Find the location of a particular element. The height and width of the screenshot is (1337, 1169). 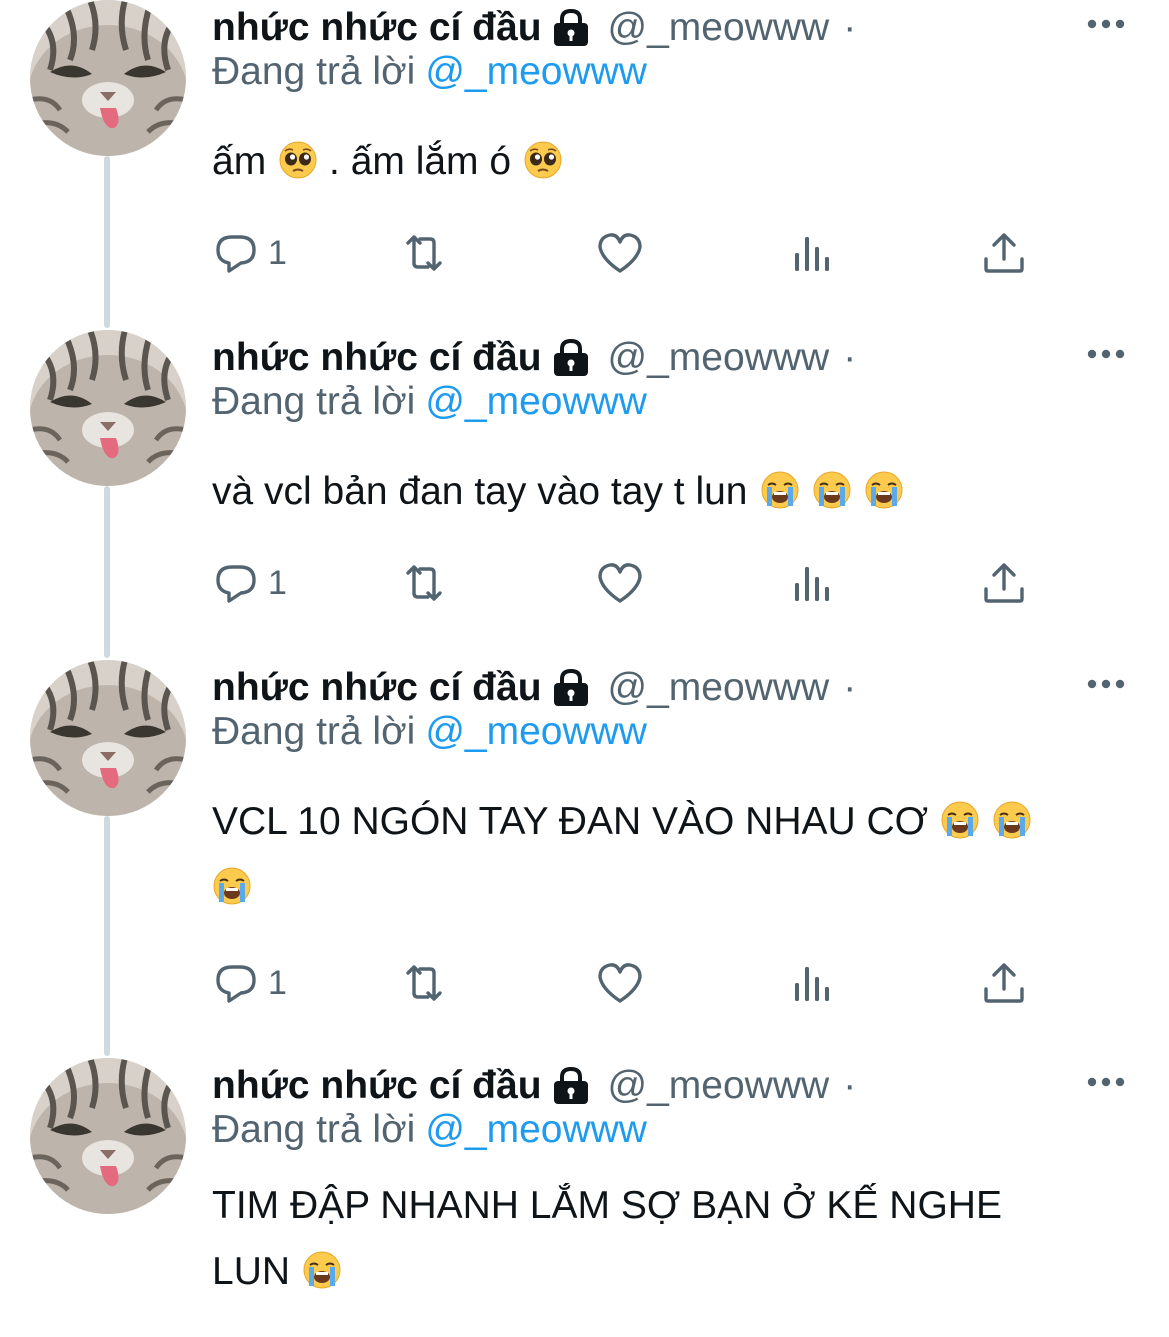

tweet-text: ấm . ấm lắm ó is located at coordinates (662, 162).